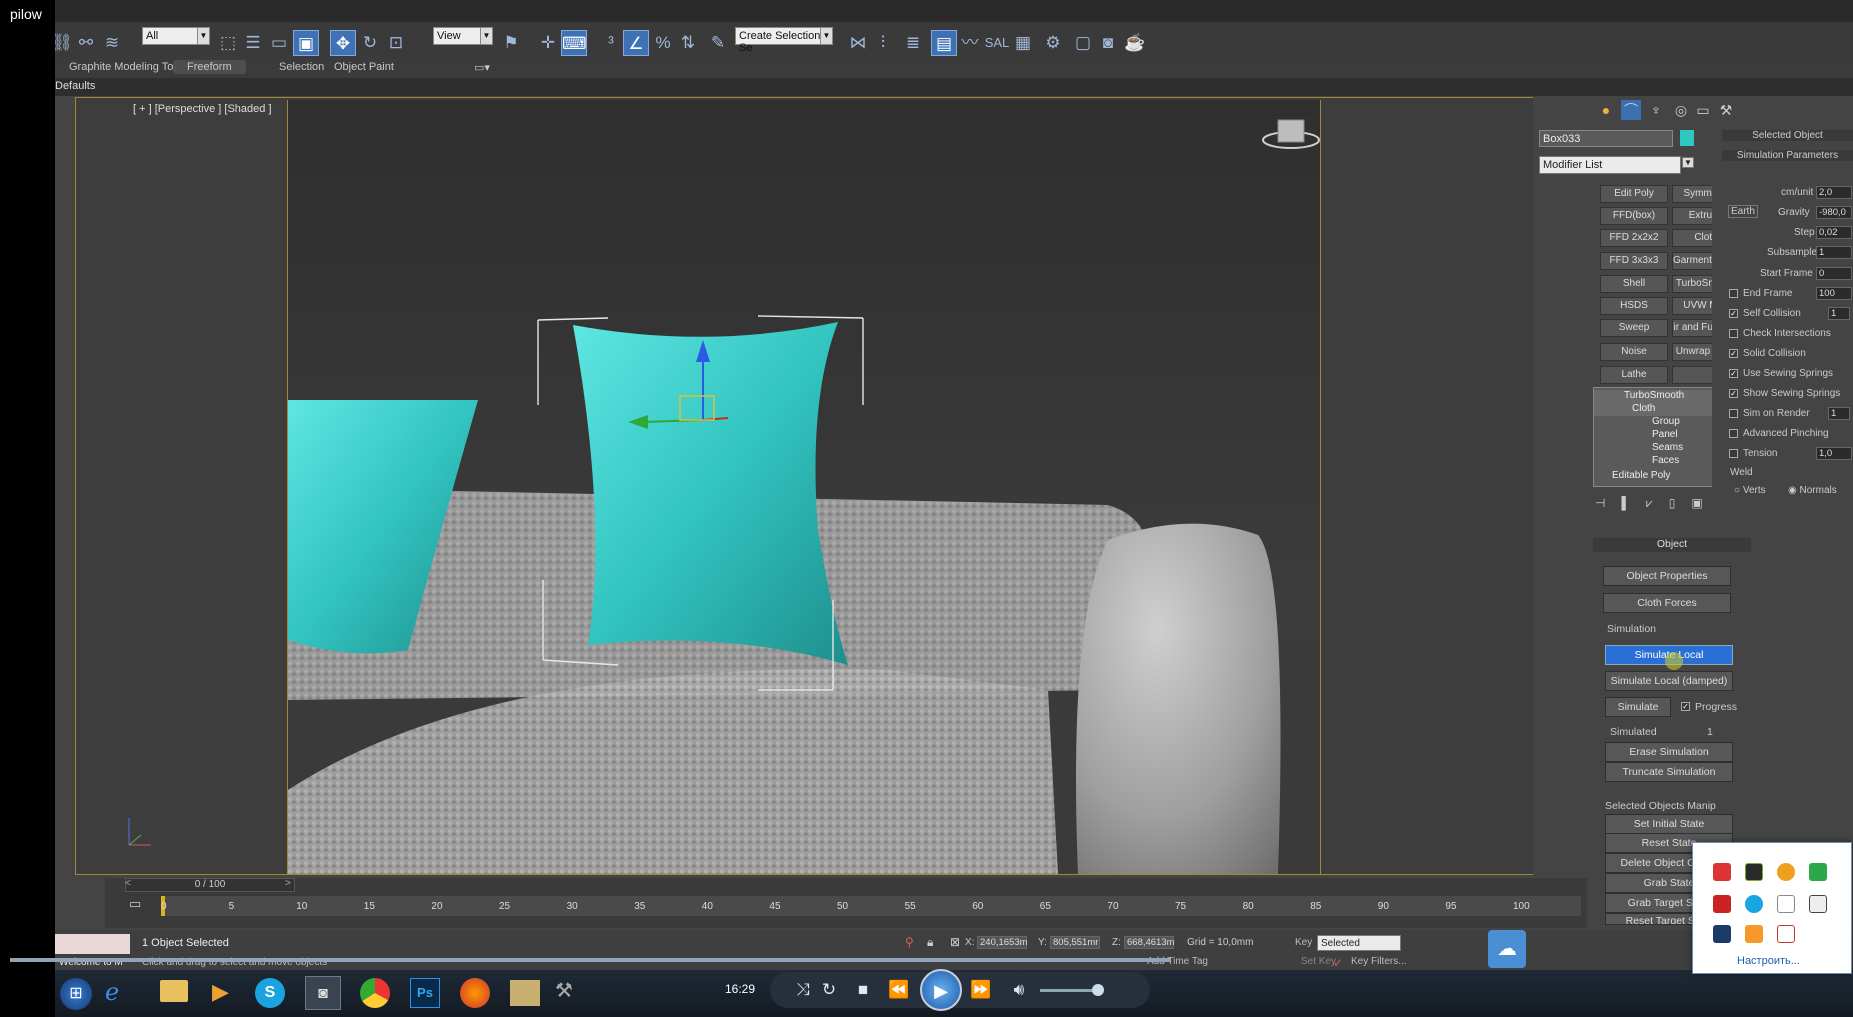 The width and height of the screenshot is (1853, 1017). What do you see at coordinates (279, 43) in the screenshot?
I see `rect-selection-icon: ▭` at bounding box center [279, 43].